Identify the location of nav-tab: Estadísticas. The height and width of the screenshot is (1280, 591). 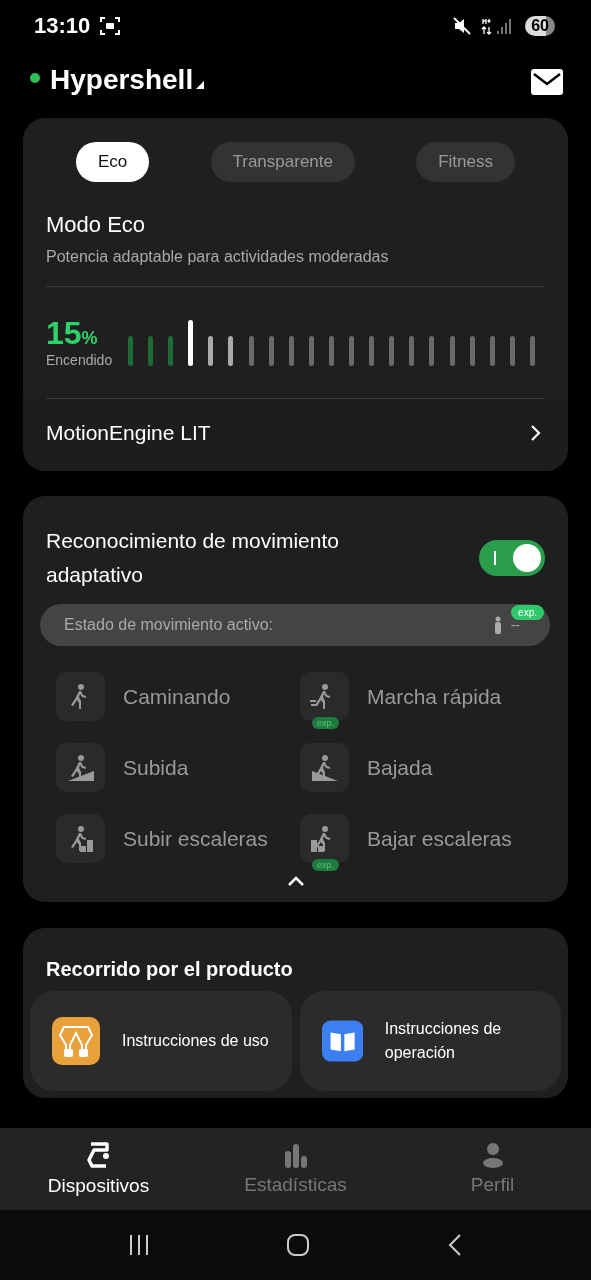
(295, 1169).